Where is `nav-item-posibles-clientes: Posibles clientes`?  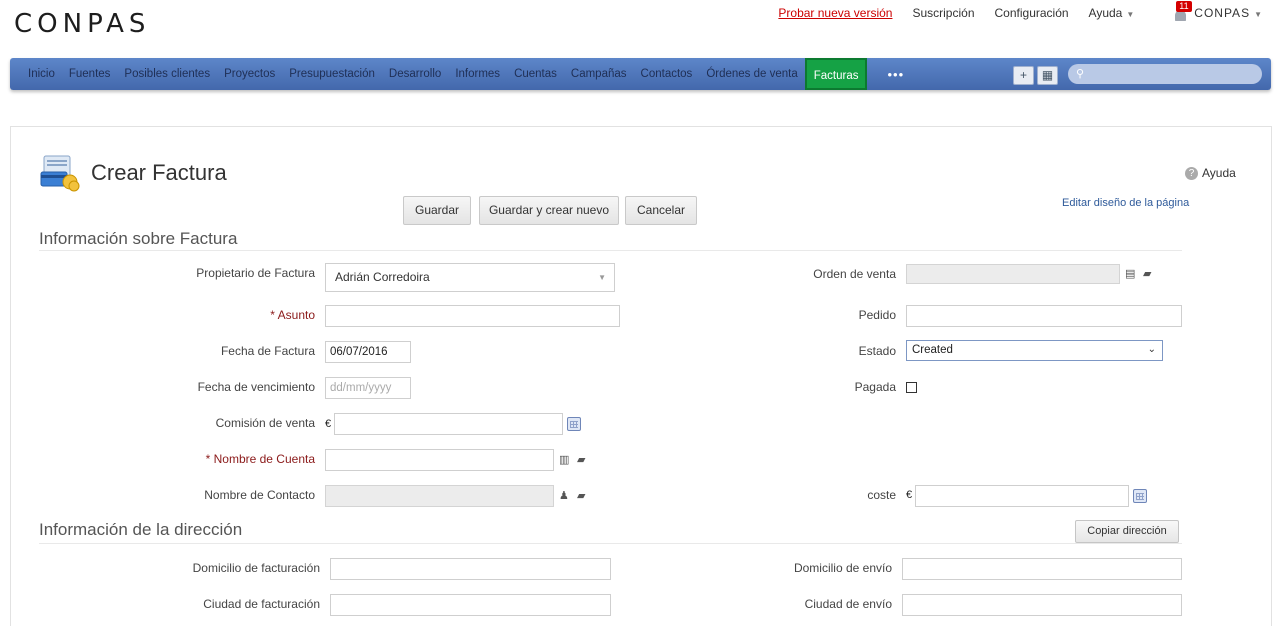
nav-item-posibles-clientes: Posibles clientes is located at coordinates (167, 74).